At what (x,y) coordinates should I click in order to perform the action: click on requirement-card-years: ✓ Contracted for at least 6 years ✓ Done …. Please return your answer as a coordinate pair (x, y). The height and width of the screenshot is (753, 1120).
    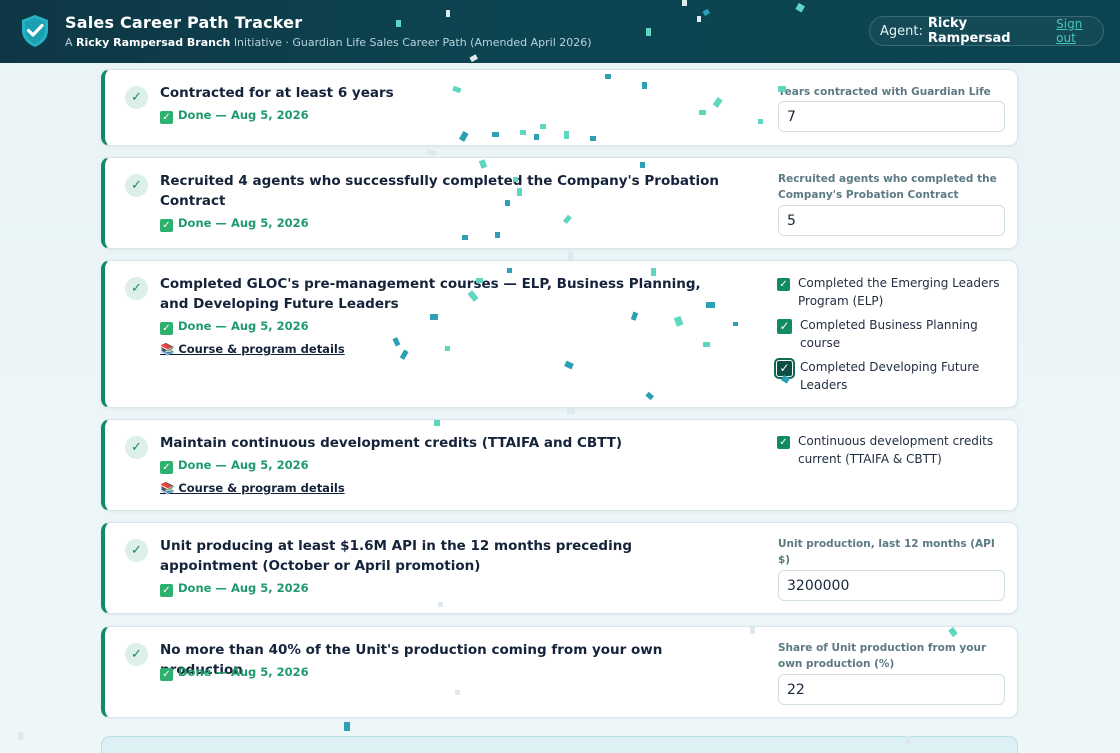
    Looking at the image, I should click on (559, 107).